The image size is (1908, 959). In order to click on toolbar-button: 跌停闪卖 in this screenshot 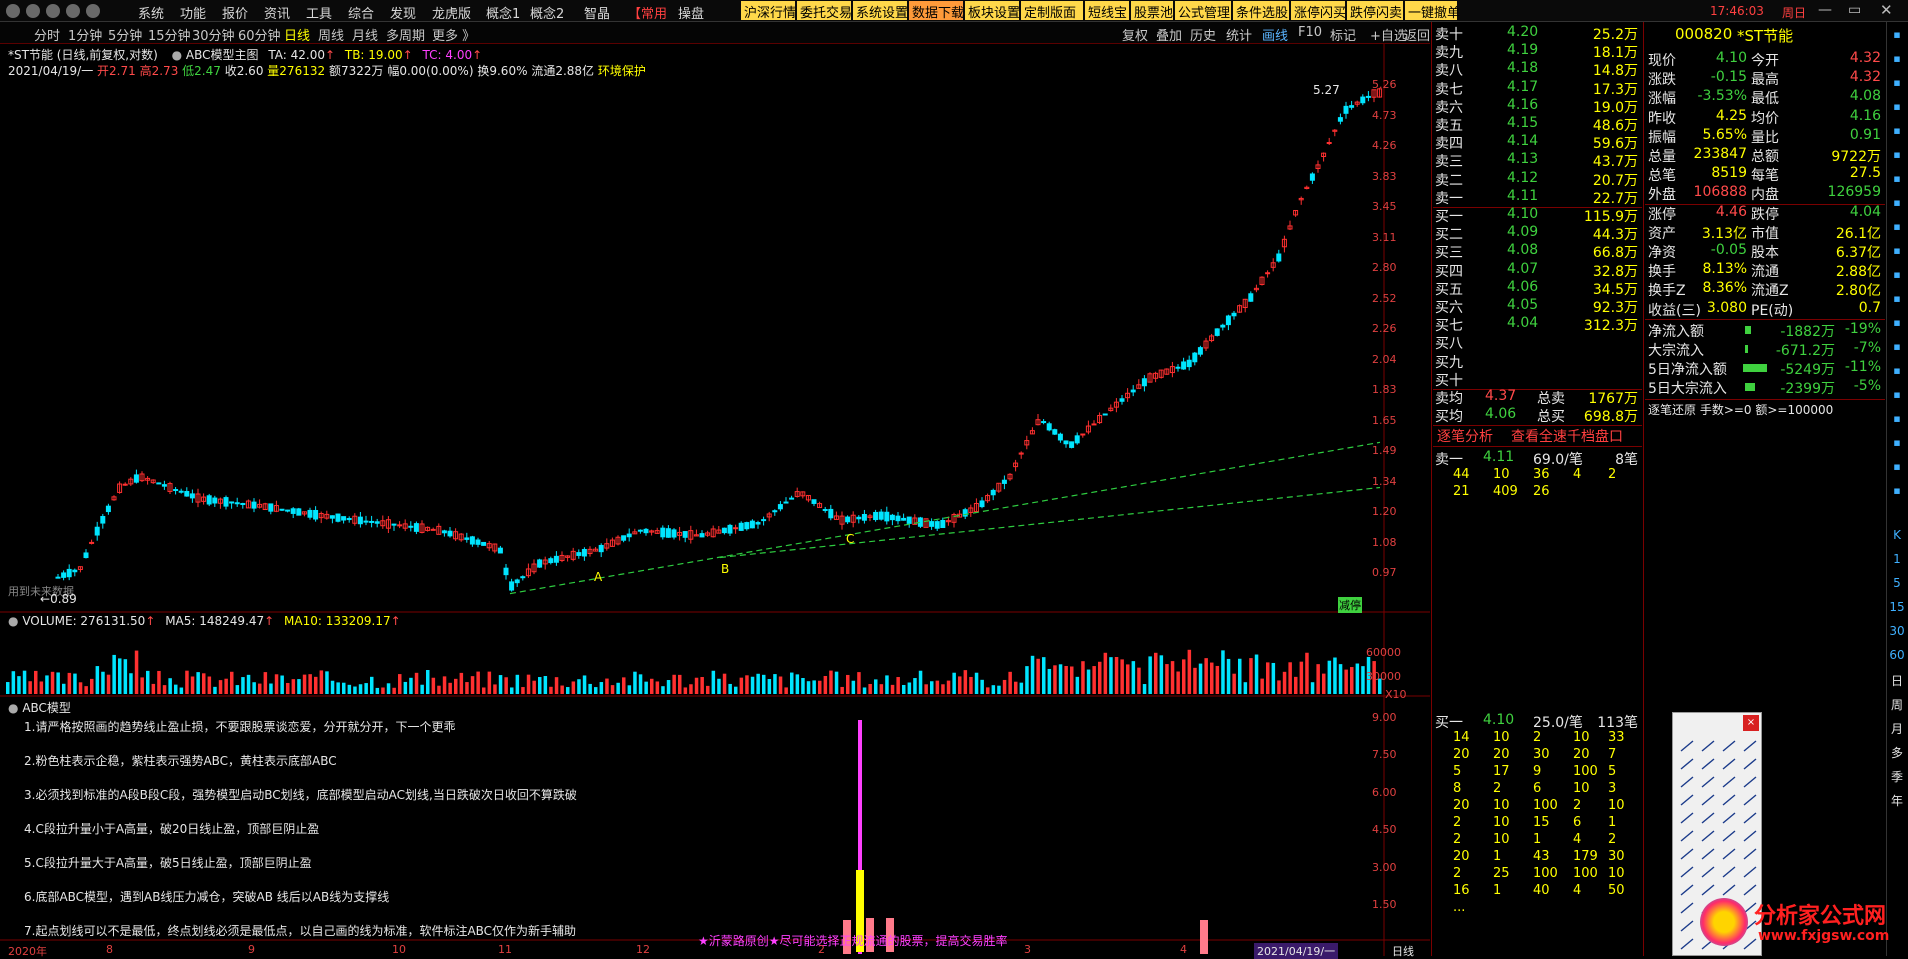, I will do `click(1375, 11)`.